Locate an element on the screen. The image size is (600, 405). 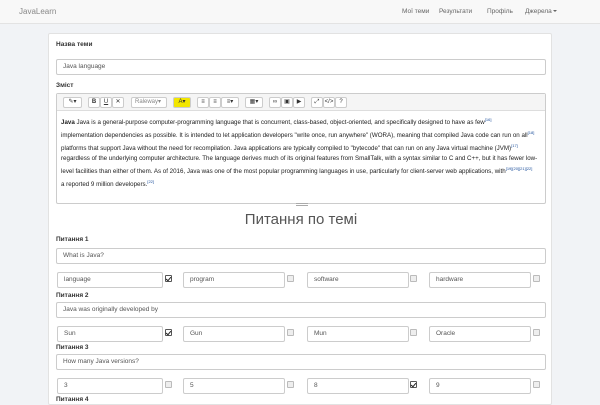
q3-answer-4-input: 9 is located at coordinates (480, 386).